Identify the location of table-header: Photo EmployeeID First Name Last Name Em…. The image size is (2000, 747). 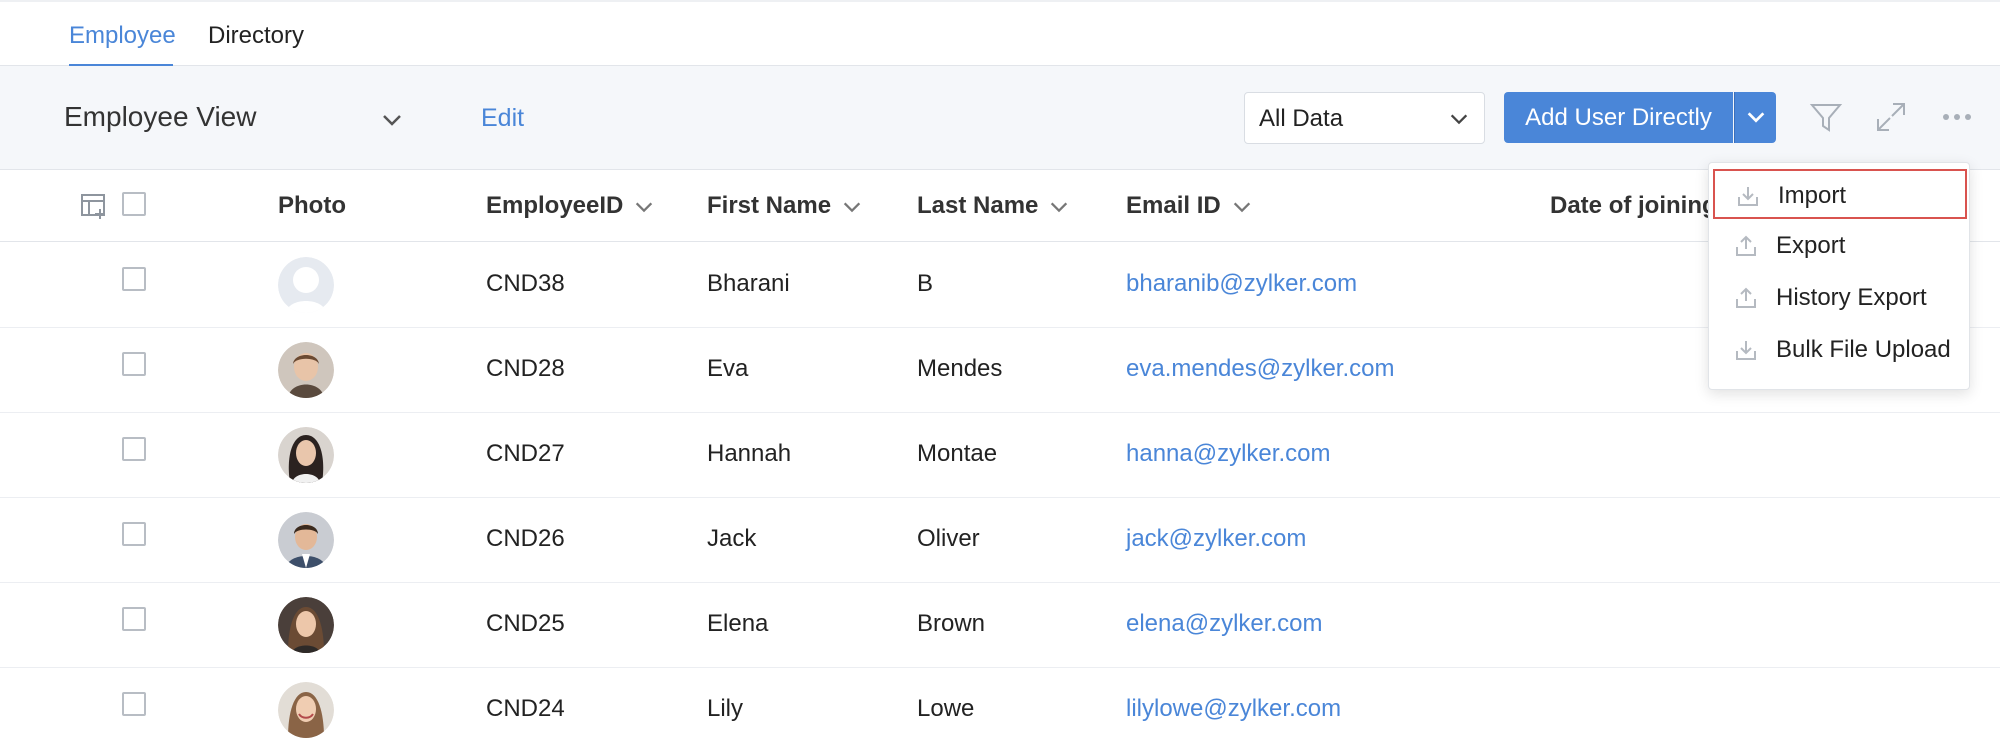
(1000, 206).